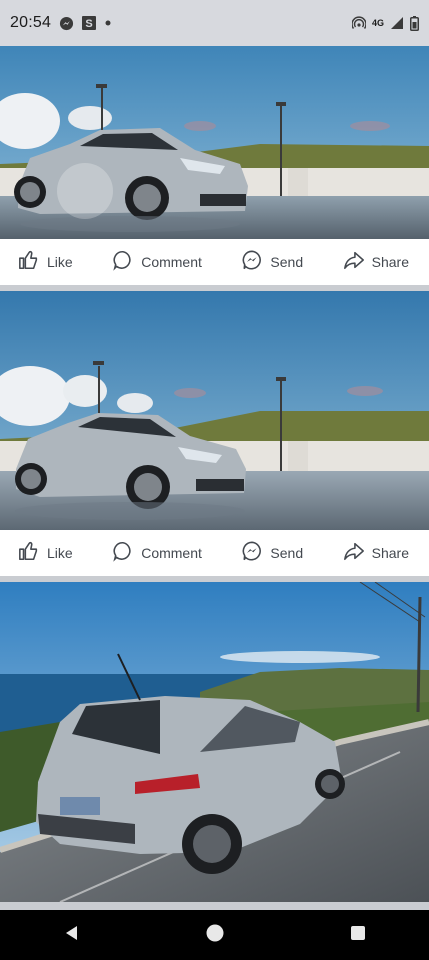 Image resolution: width=429 pixels, height=960 pixels. I want to click on svg-text: S, so click(88, 24).